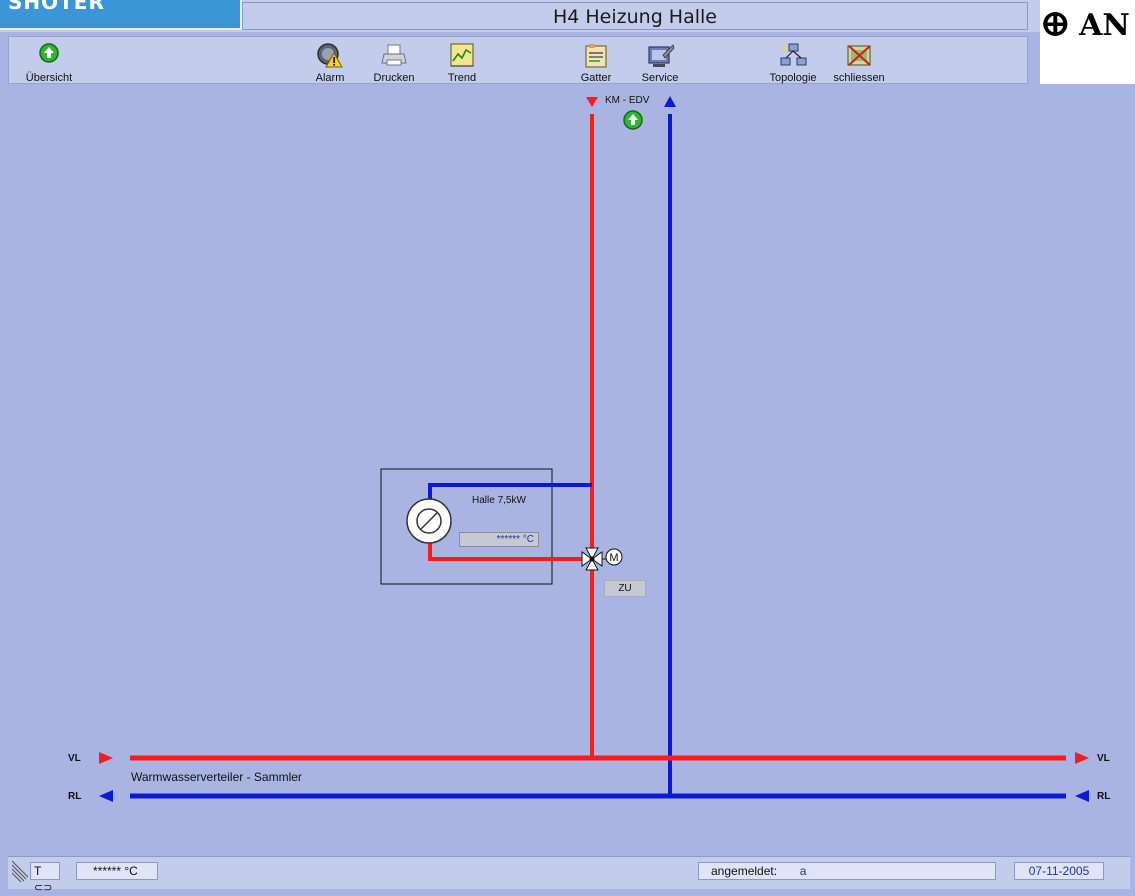 The height and width of the screenshot is (896, 1135). What do you see at coordinates (1082, 758) in the screenshot?
I see `vl-right-arrow-icon` at bounding box center [1082, 758].